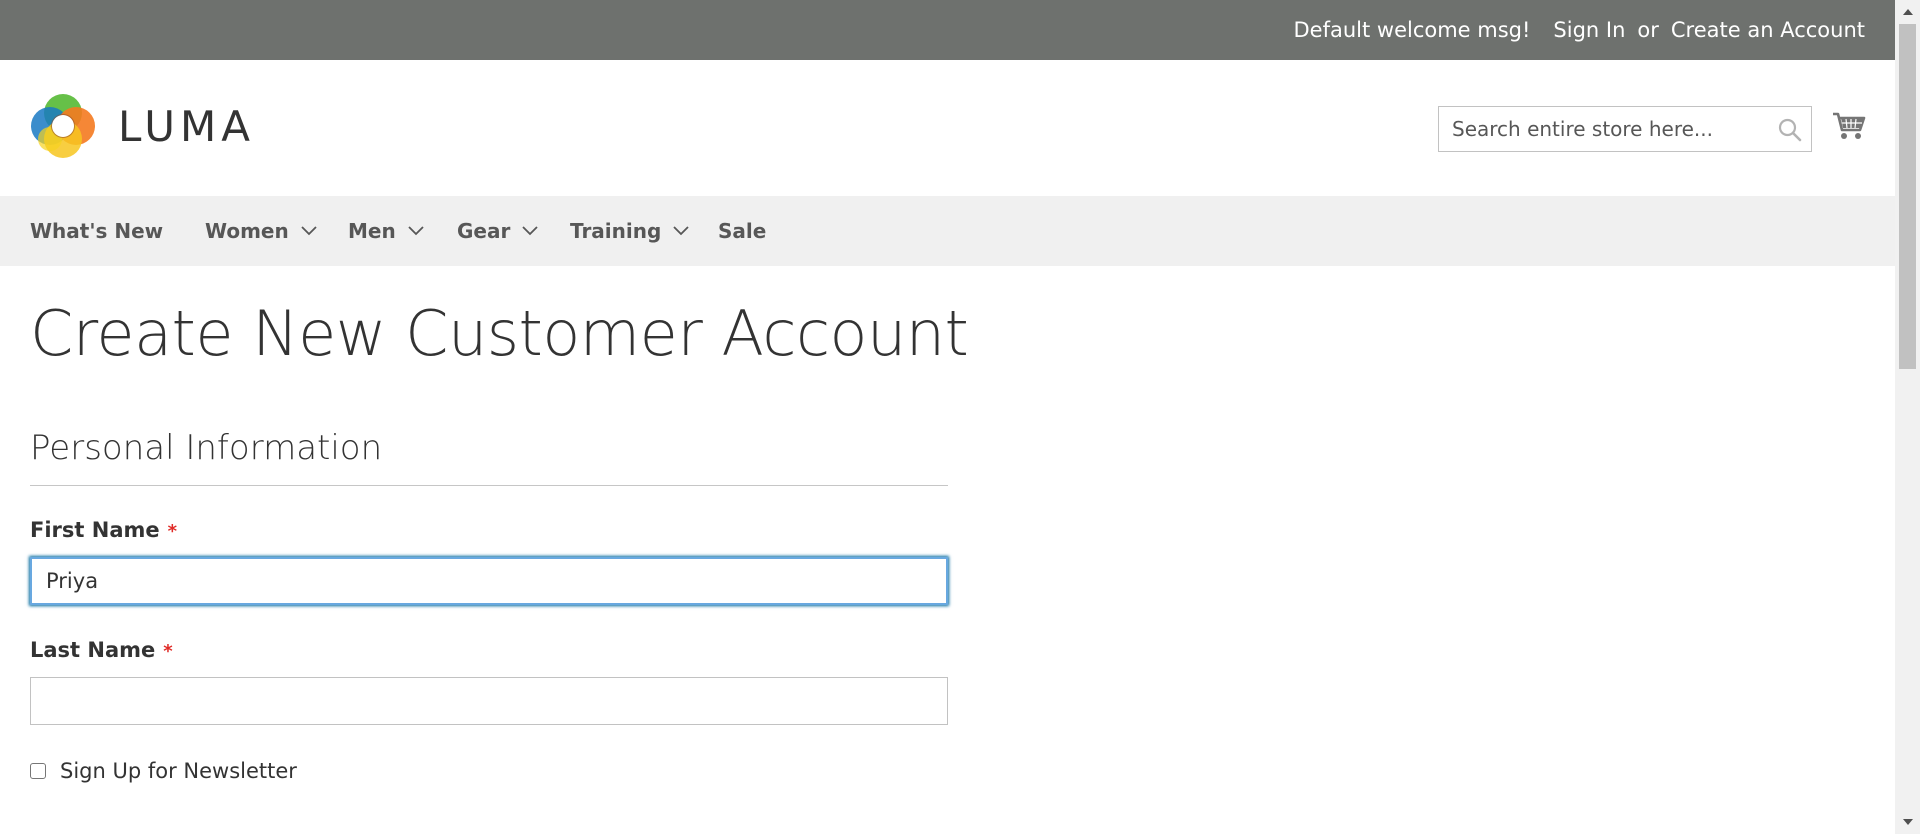  I want to click on nav-item-label: What's New, so click(97, 231).